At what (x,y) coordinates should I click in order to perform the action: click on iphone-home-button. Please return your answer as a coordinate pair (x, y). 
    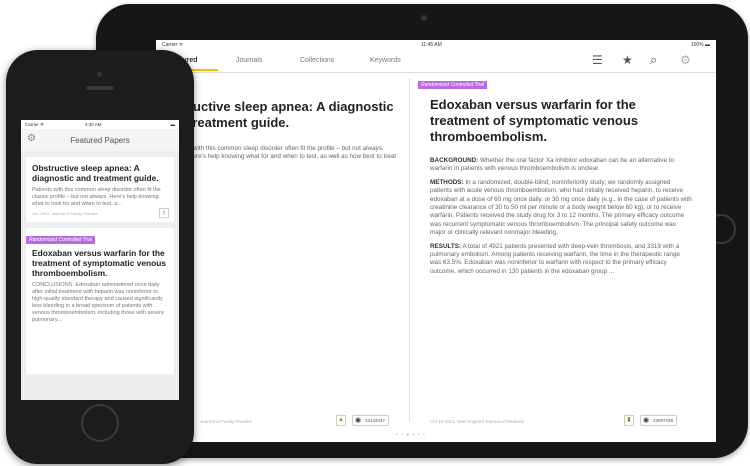
    Looking at the image, I should click on (100, 423).